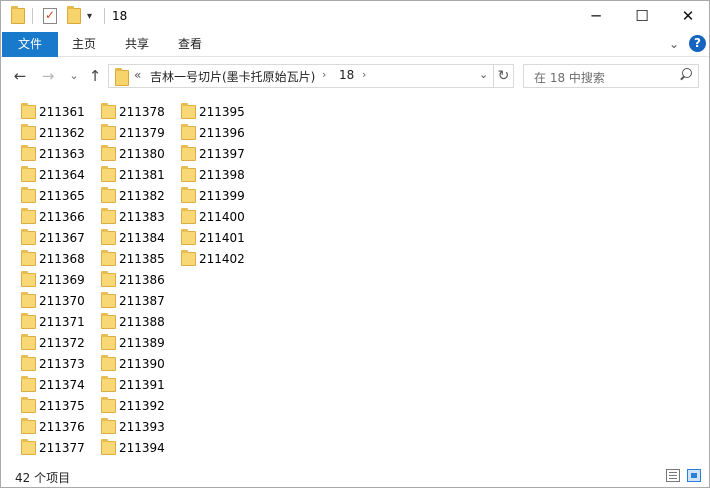  Describe the element at coordinates (53, 237) in the screenshot. I see `folder-item: 211367` at that location.